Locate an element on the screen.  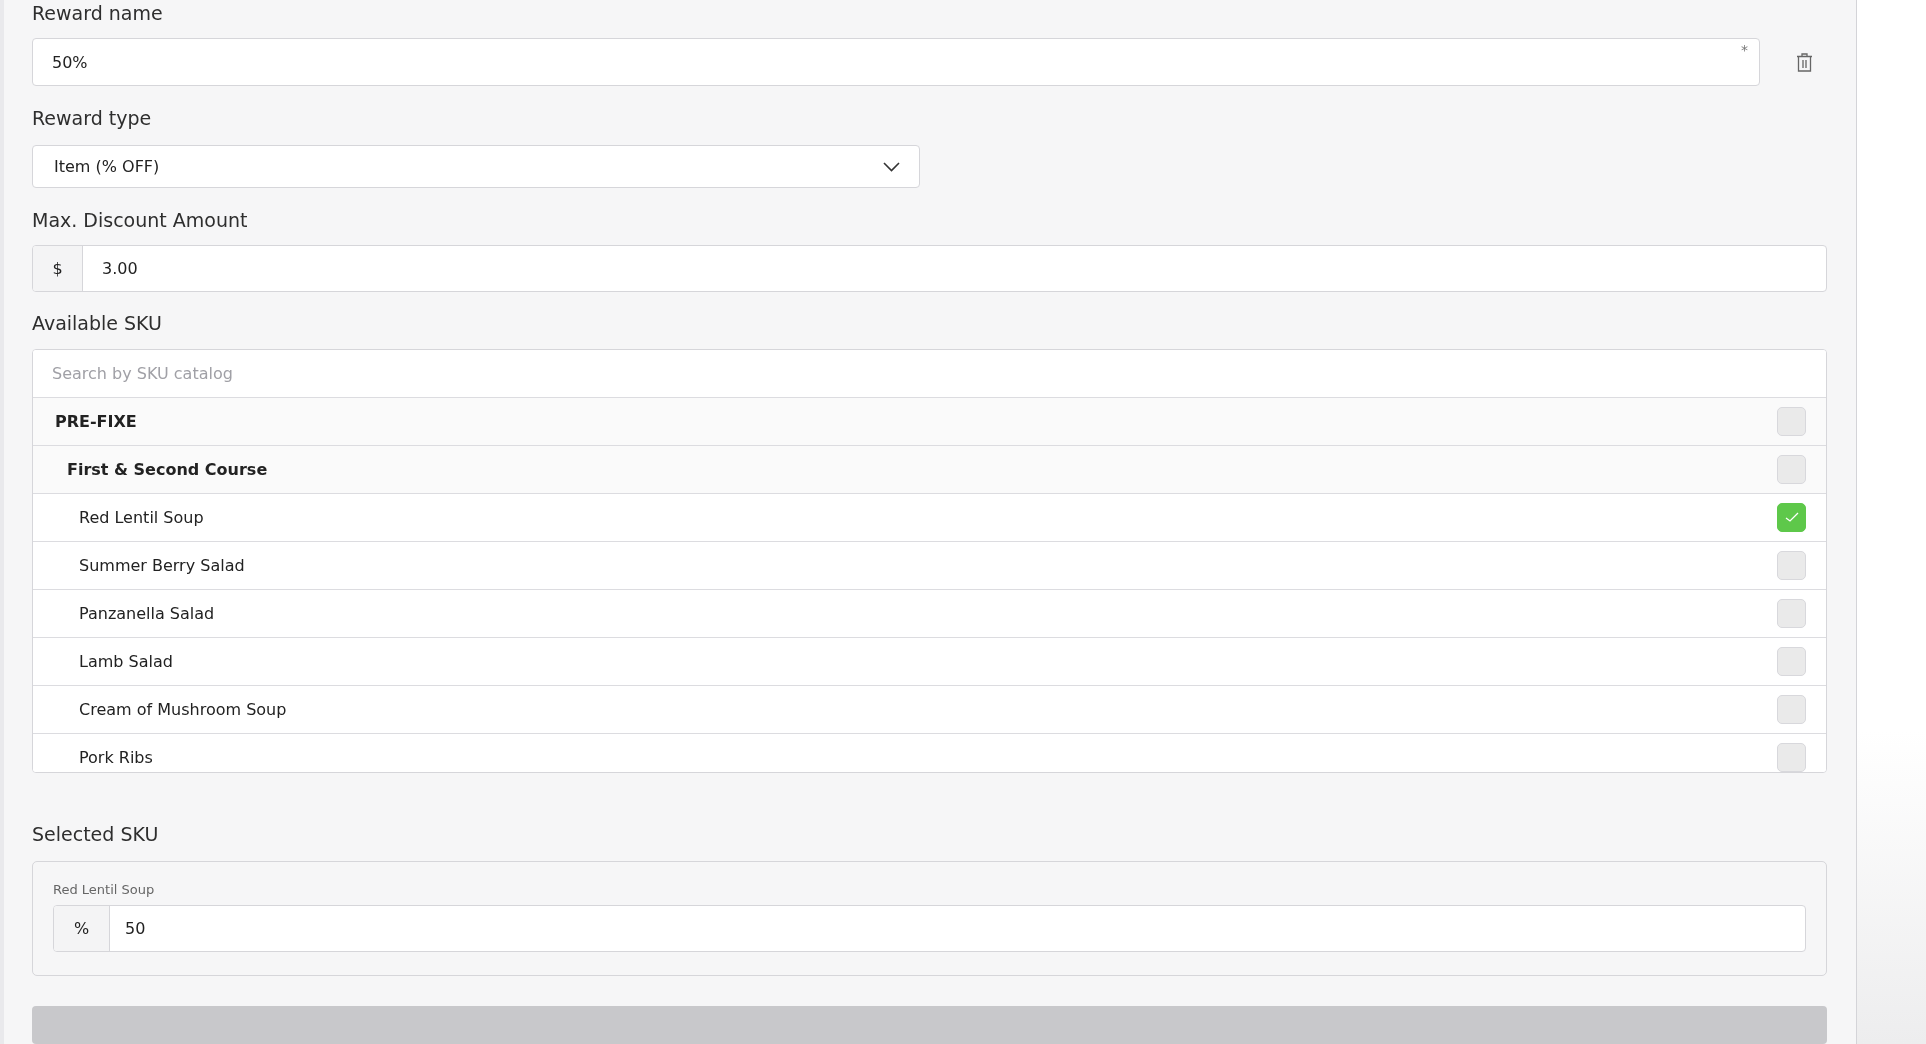
selected-option: Item (% OFF) is located at coordinates (107, 167).